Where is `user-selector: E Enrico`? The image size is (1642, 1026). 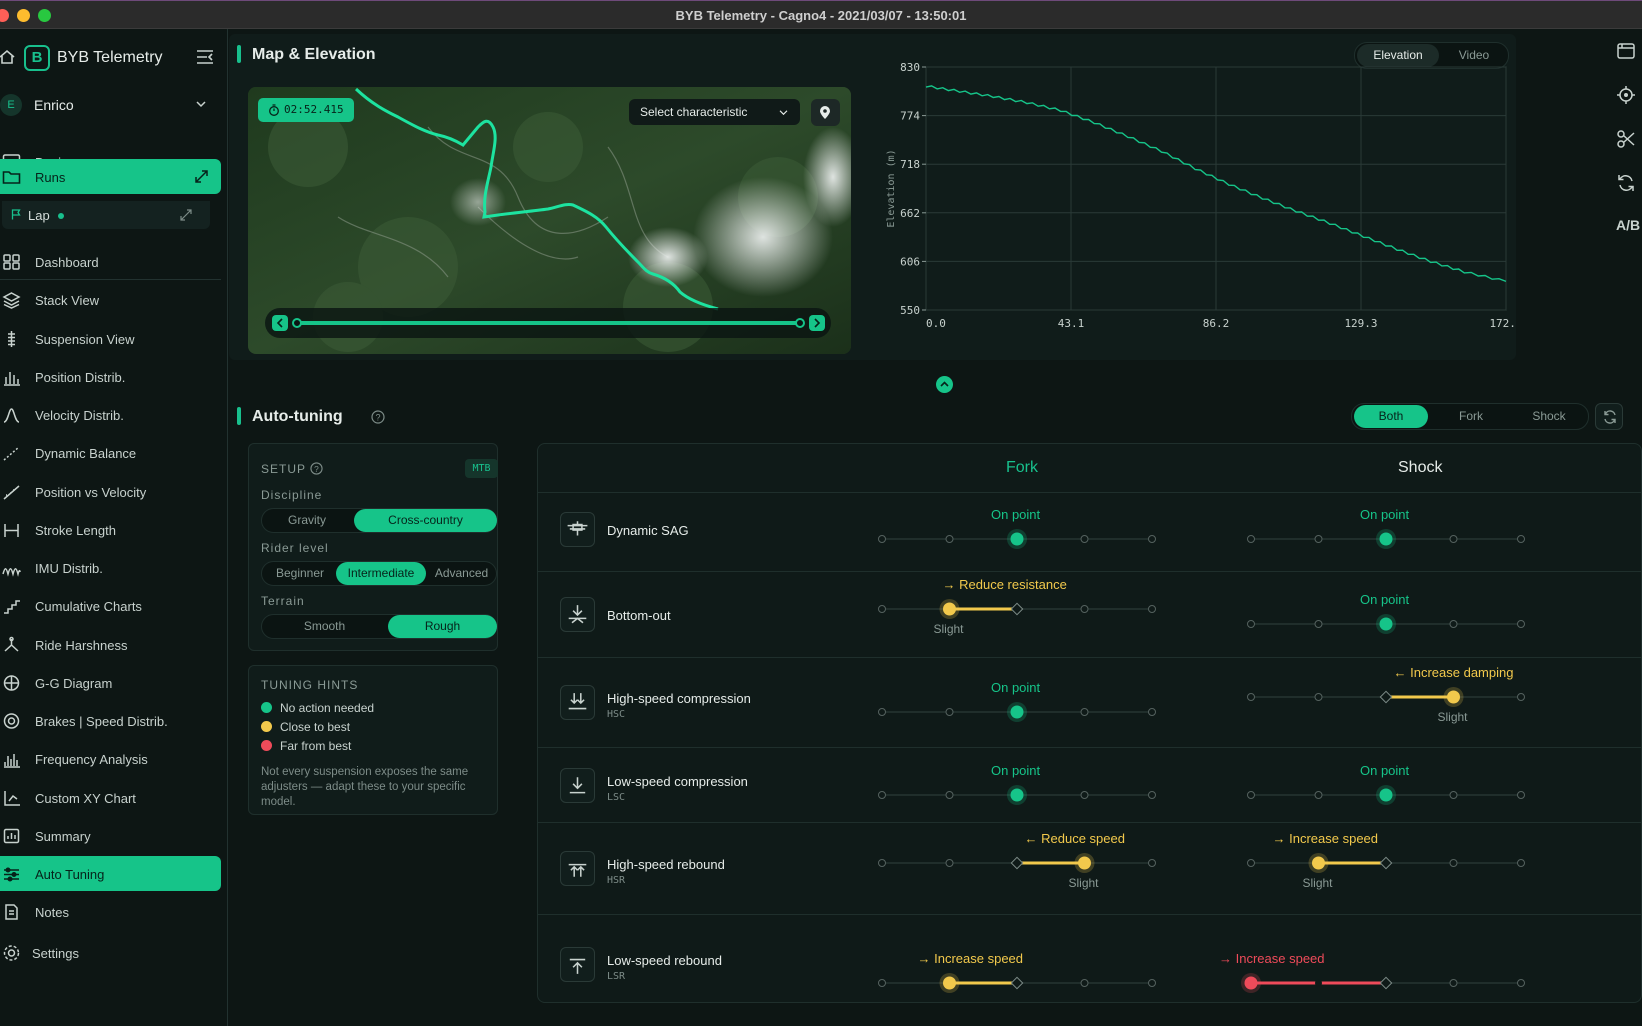
user-selector: E Enrico is located at coordinates (110, 105).